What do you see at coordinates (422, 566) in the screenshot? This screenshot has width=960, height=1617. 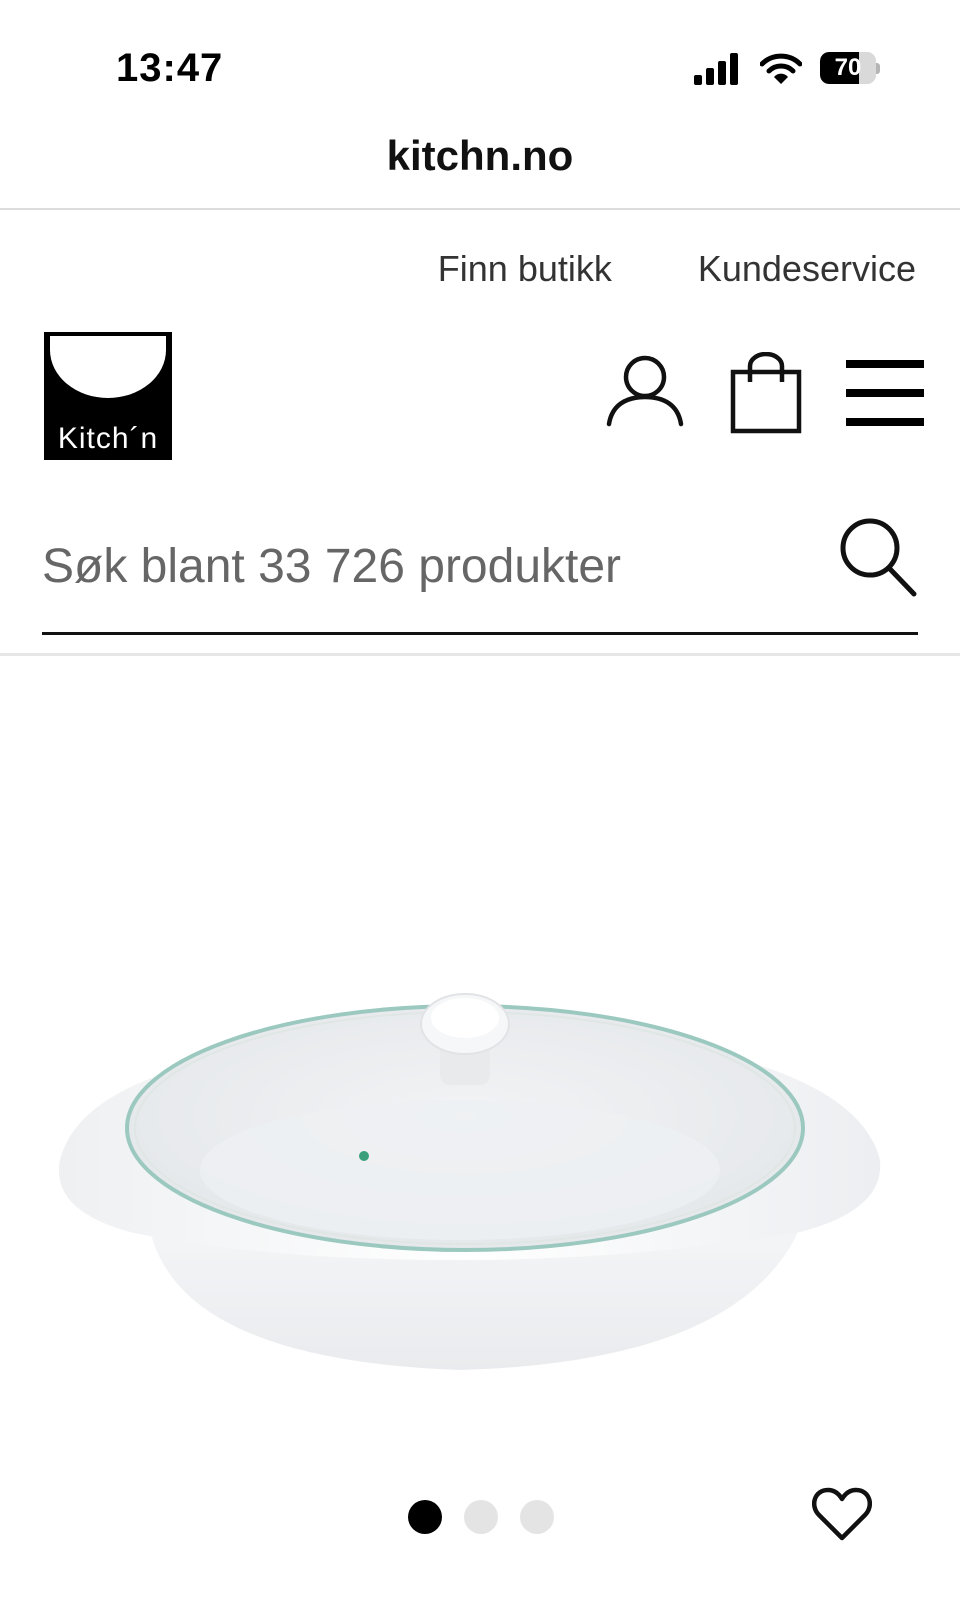 I see `search-input` at bounding box center [422, 566].